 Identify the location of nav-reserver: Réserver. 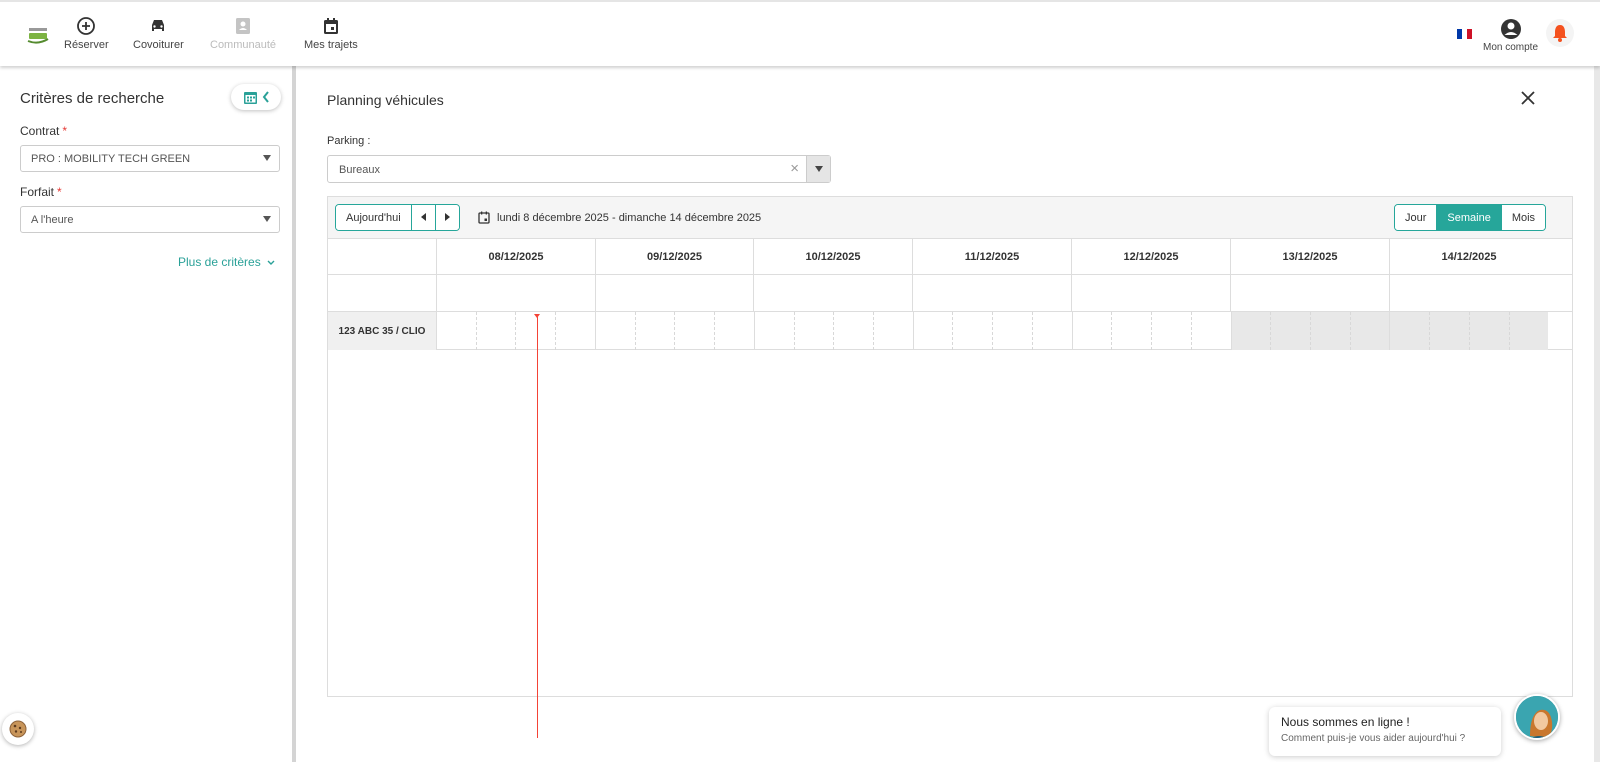
(86, 33).